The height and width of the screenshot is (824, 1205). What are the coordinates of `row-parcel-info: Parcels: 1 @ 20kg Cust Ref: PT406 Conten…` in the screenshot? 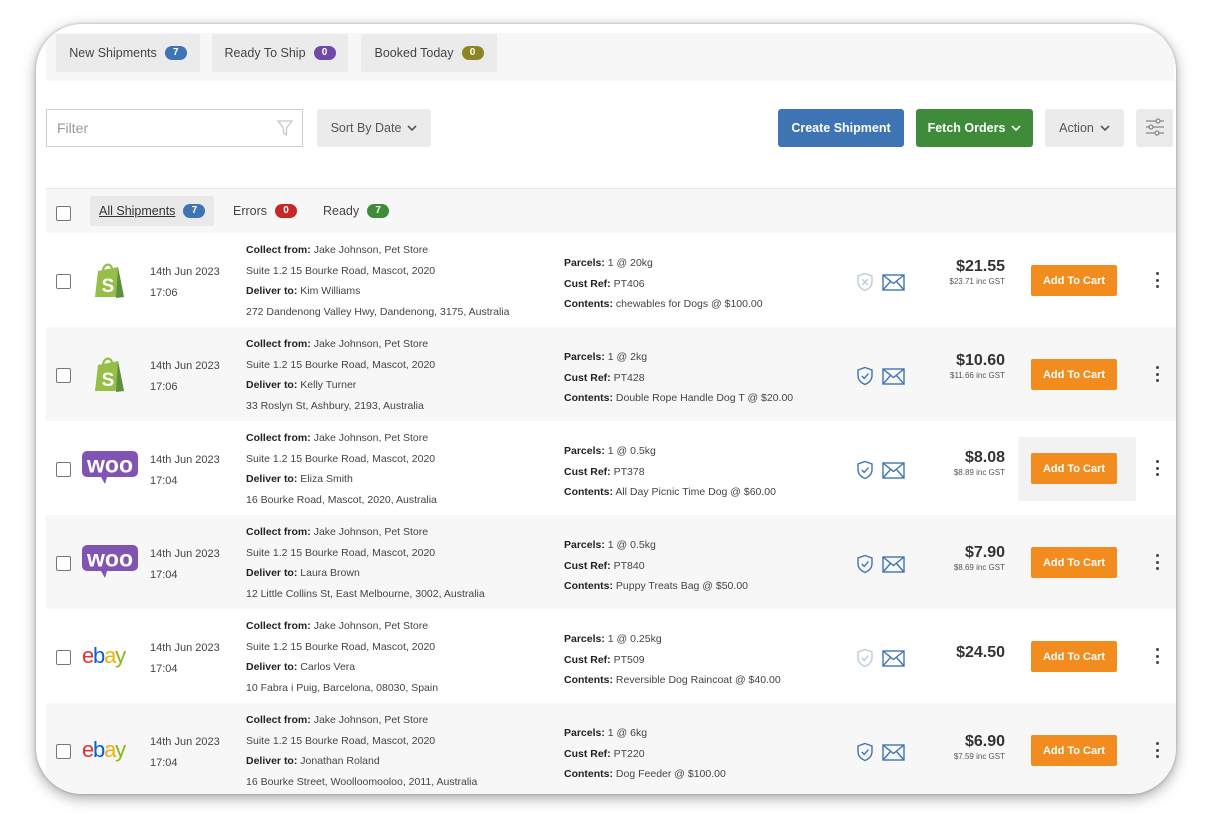 It's located at (663, 284).